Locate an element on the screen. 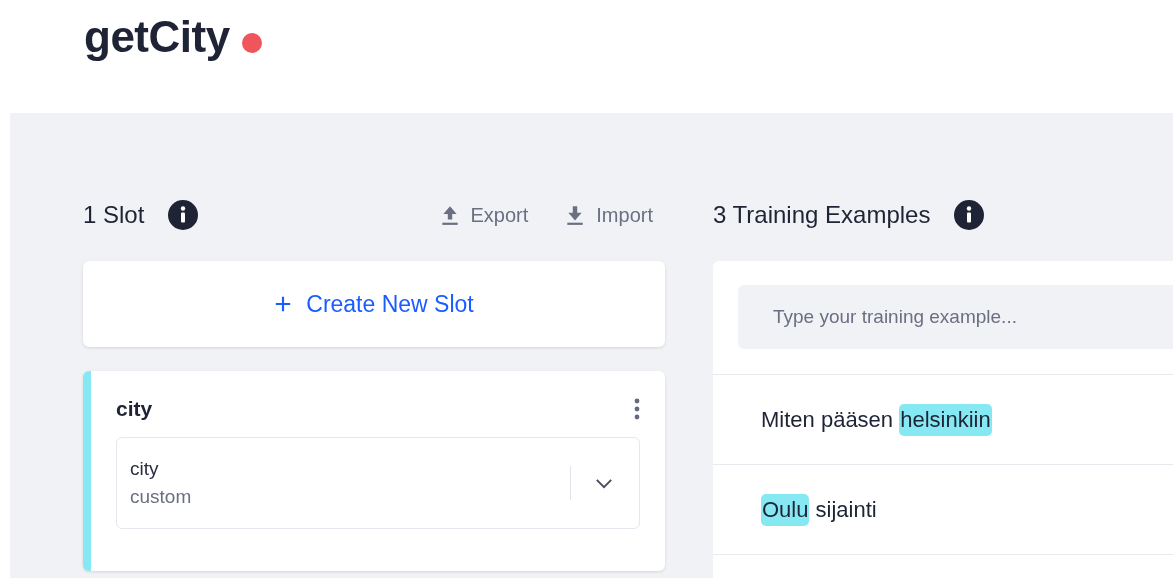 The image size is (1173, 578). example-text: sijainti is located at coordinates (845, 509).